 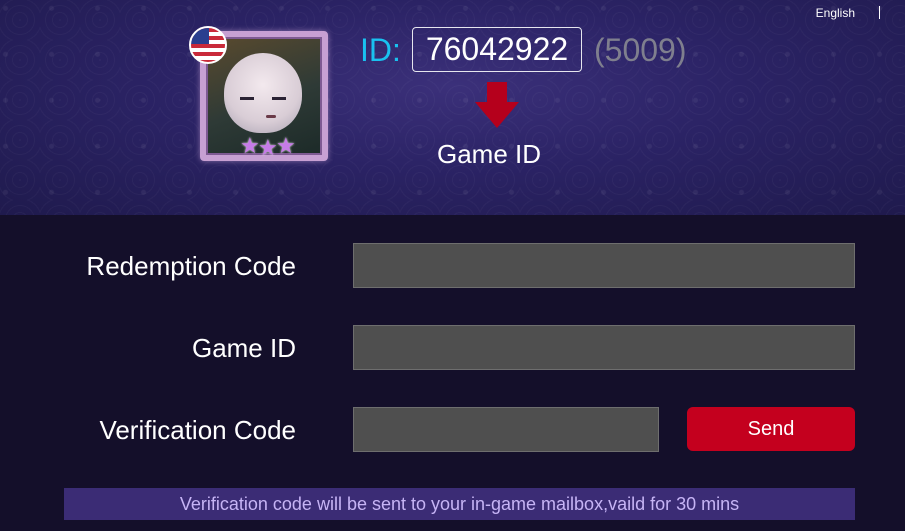 What do you see at coordinates (243, 348) in the screenshot?
I see `game-id-label: Game ID` at bounding box center [243, 348].